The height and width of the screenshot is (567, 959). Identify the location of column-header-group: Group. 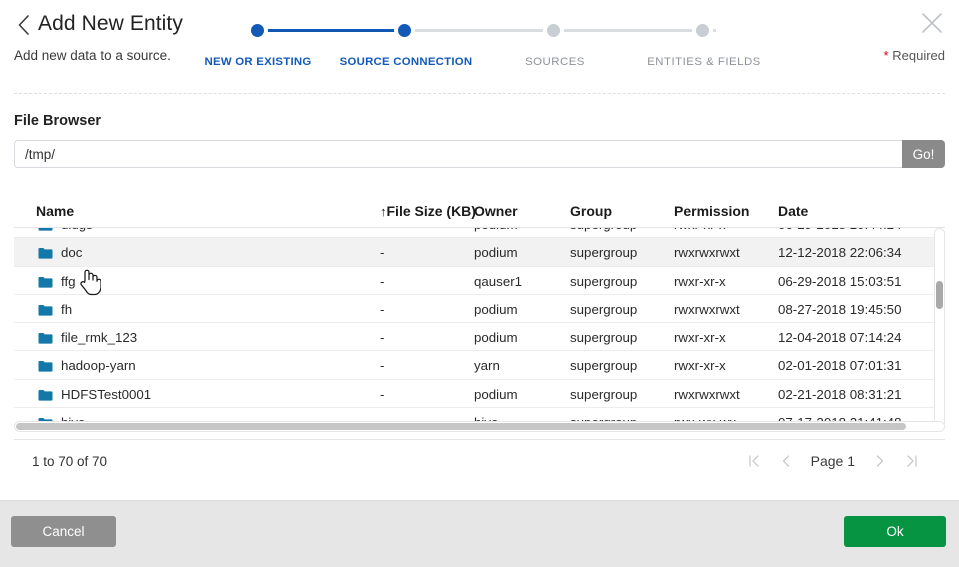
(591, 211).